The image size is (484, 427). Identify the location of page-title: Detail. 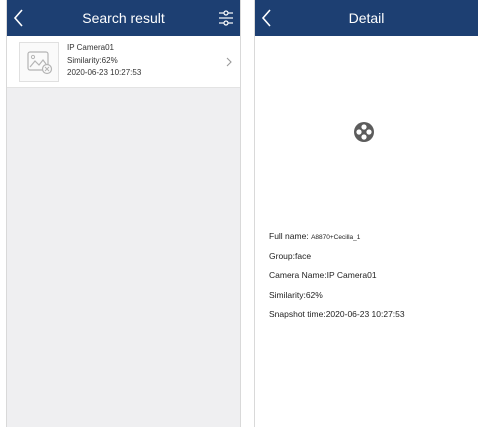
(366, 18).